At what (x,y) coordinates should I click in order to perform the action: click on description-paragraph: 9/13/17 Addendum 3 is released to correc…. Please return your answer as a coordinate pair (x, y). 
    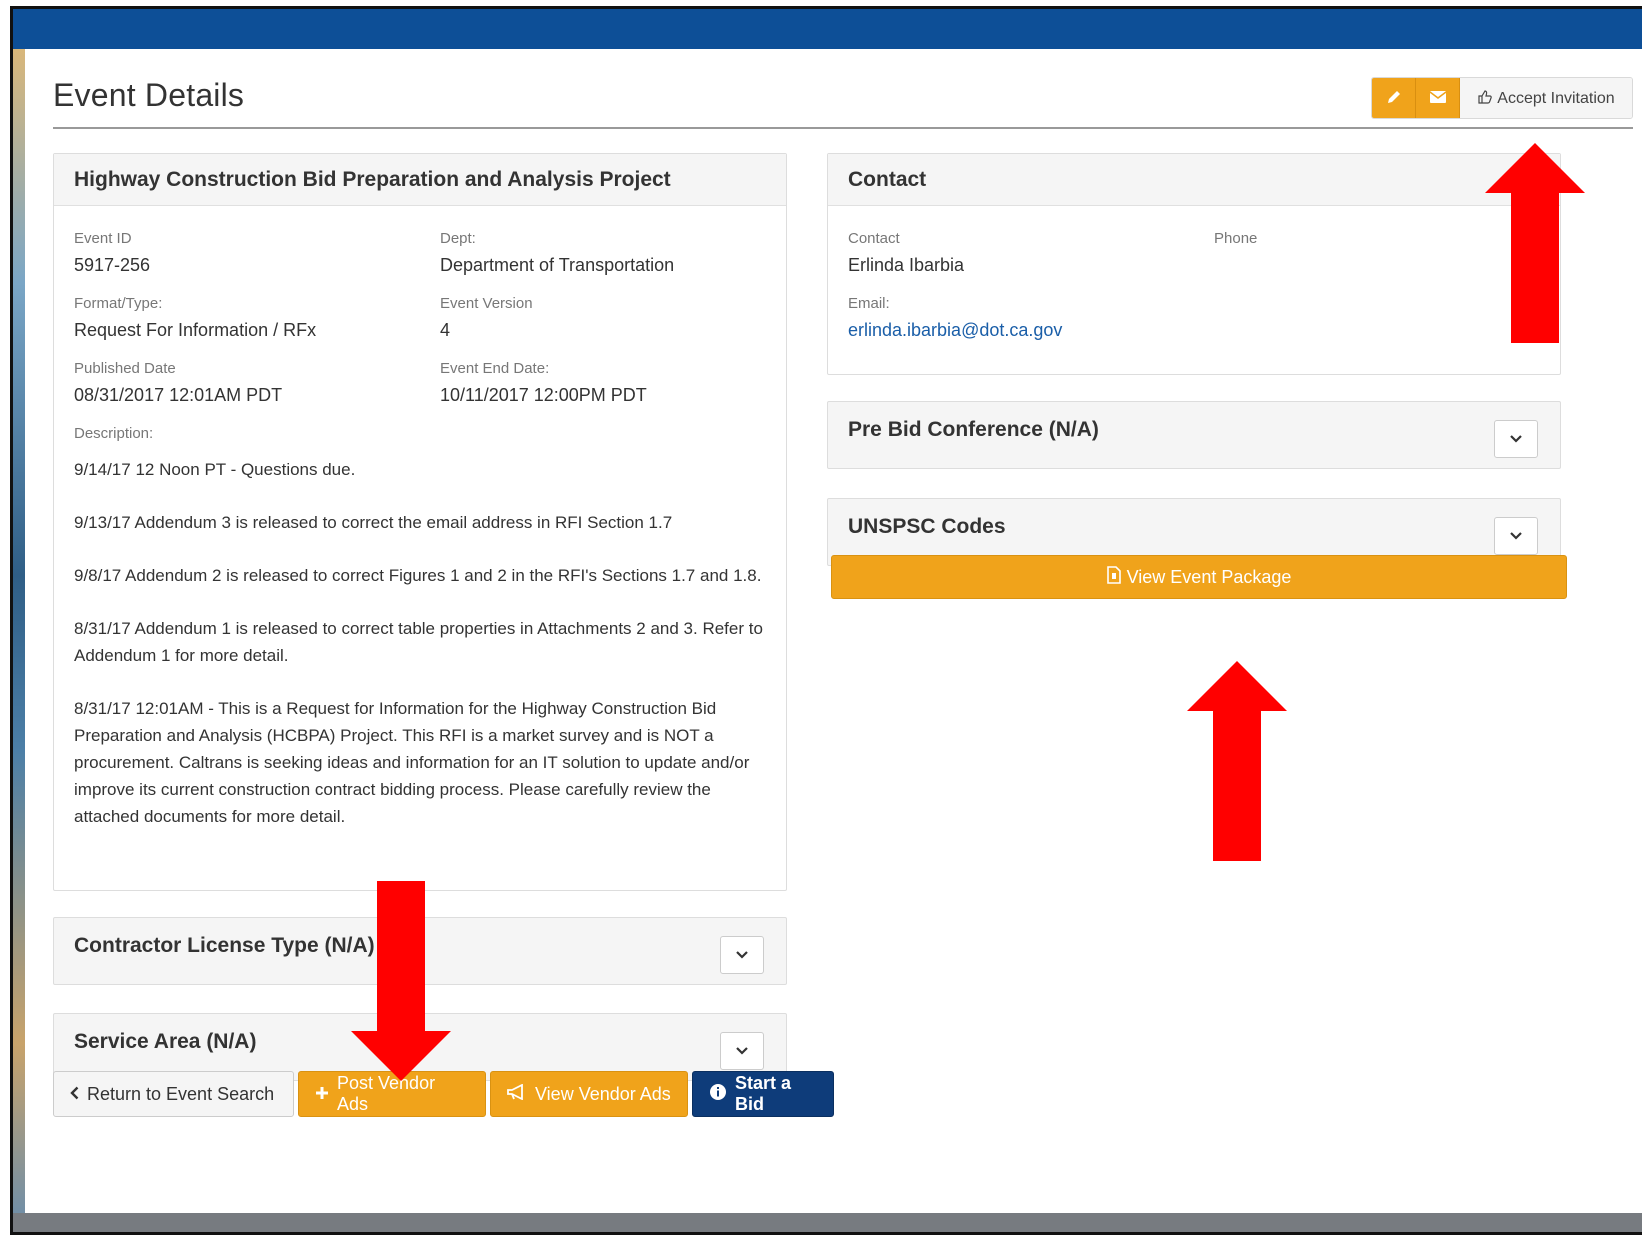
    Looking at the image, I should click on (373, 522).